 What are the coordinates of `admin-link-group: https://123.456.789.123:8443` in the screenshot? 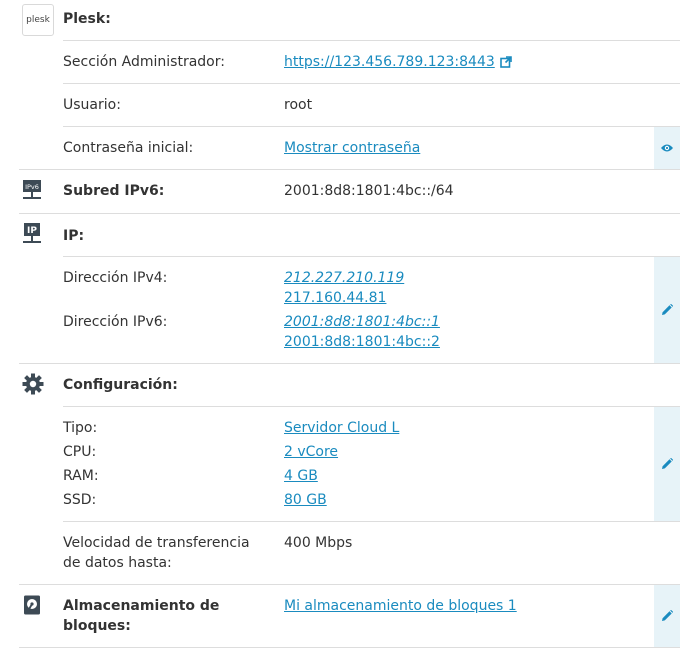 It's located at (398, 62).